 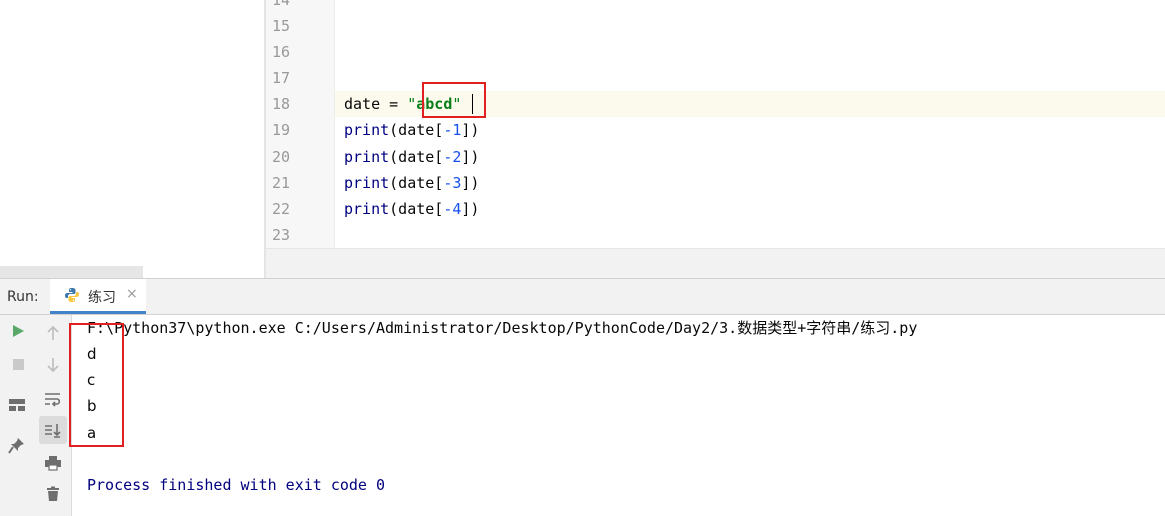 What do you see at coordinates (102, 298) in the screenshot?
I see `tab-label: 练习` at bounding box center [102, 298].